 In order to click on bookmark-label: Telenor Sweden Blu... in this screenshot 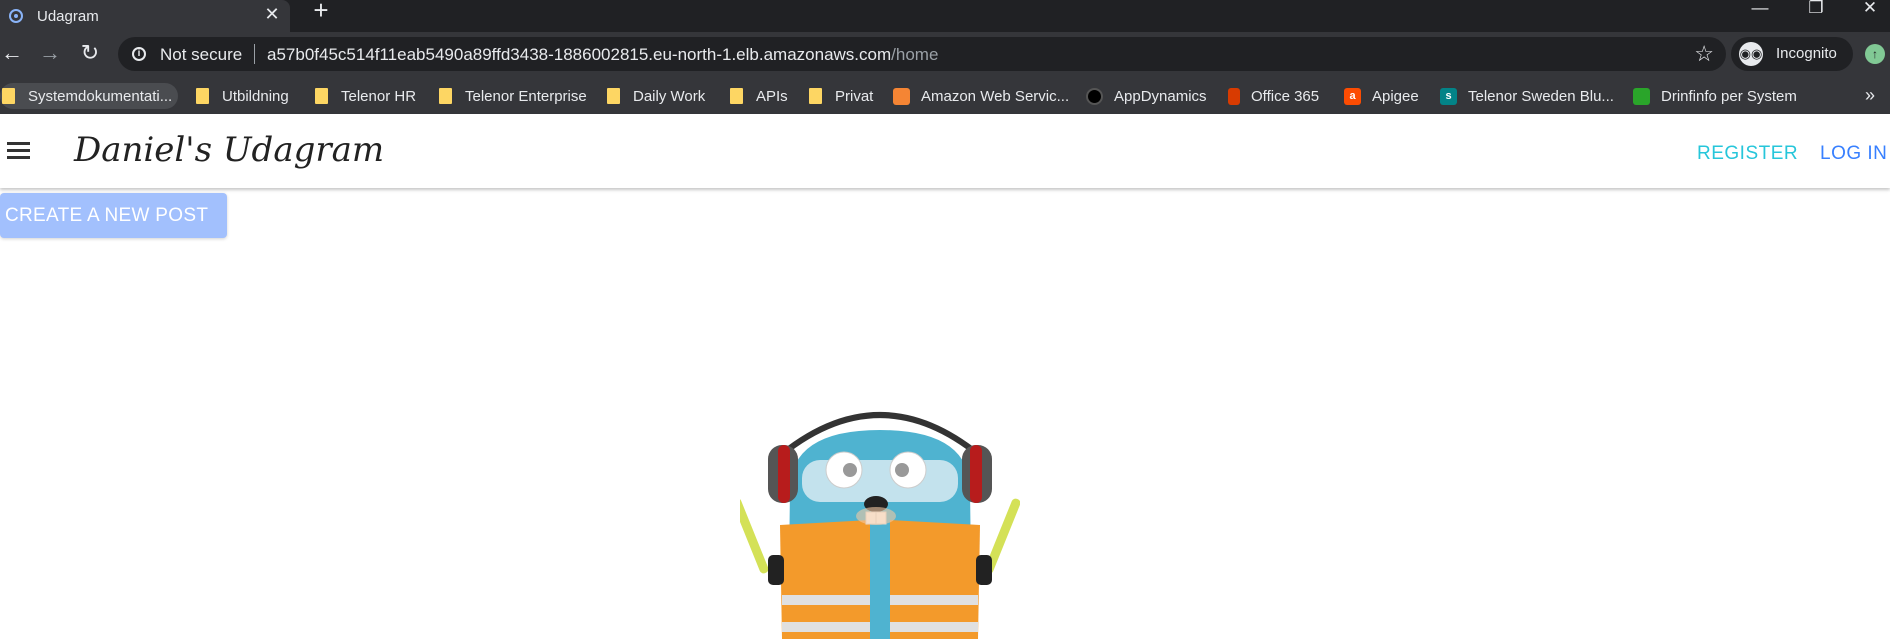, I will do `click(1541, 96)`.